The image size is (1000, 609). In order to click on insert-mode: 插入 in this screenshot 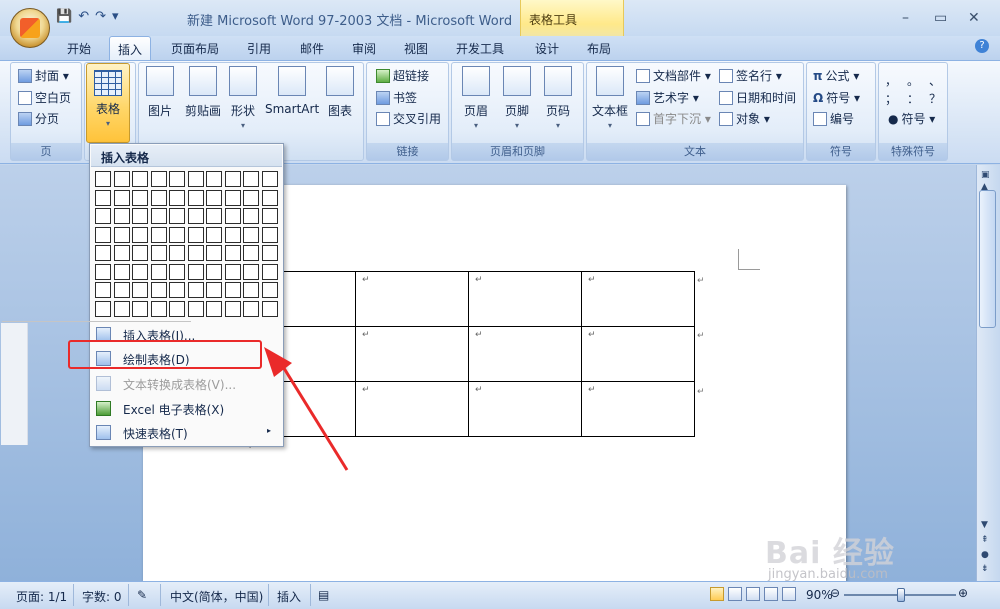, I will do `click(289, 596)`.